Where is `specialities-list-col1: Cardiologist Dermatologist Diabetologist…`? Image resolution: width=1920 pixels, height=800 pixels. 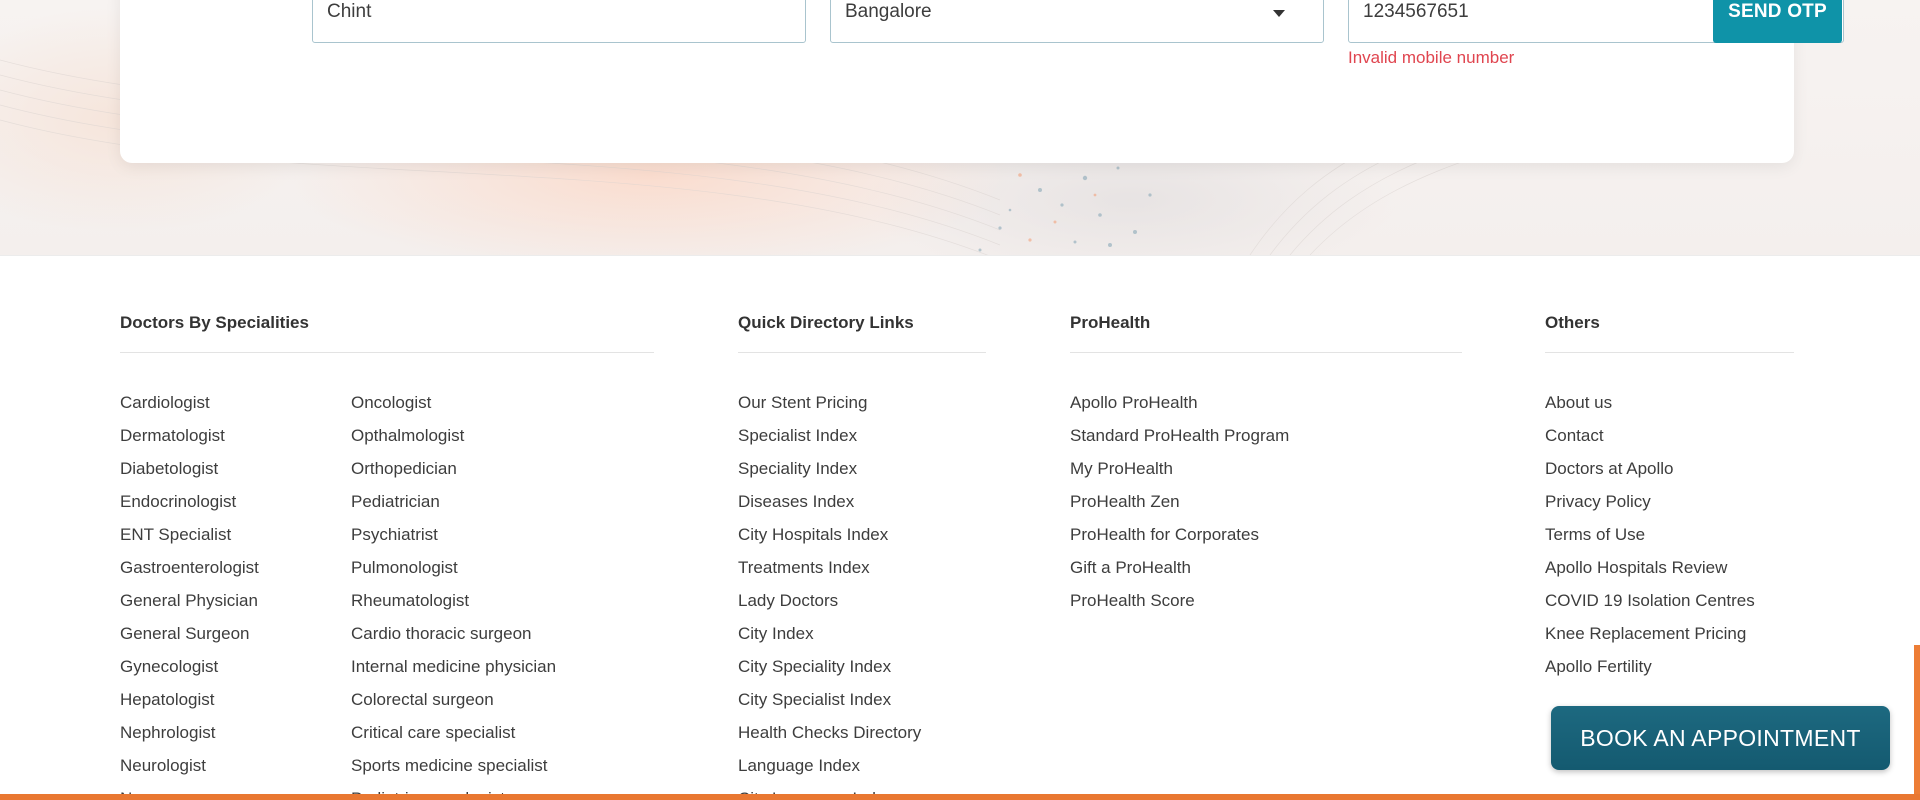
specialities-list-col1: Cardiologist Dermatologist Diabetologist… is located at coordinates (189, 590).